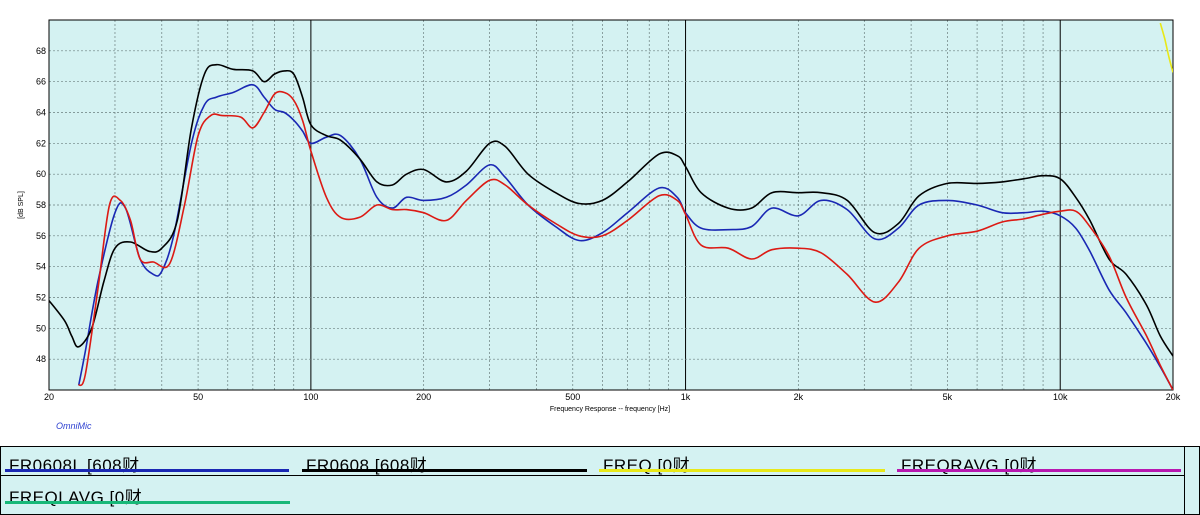 The height and width of the screenshot is (515, 1200). I want to click on y-tick-label: 50, so click(41, 328).